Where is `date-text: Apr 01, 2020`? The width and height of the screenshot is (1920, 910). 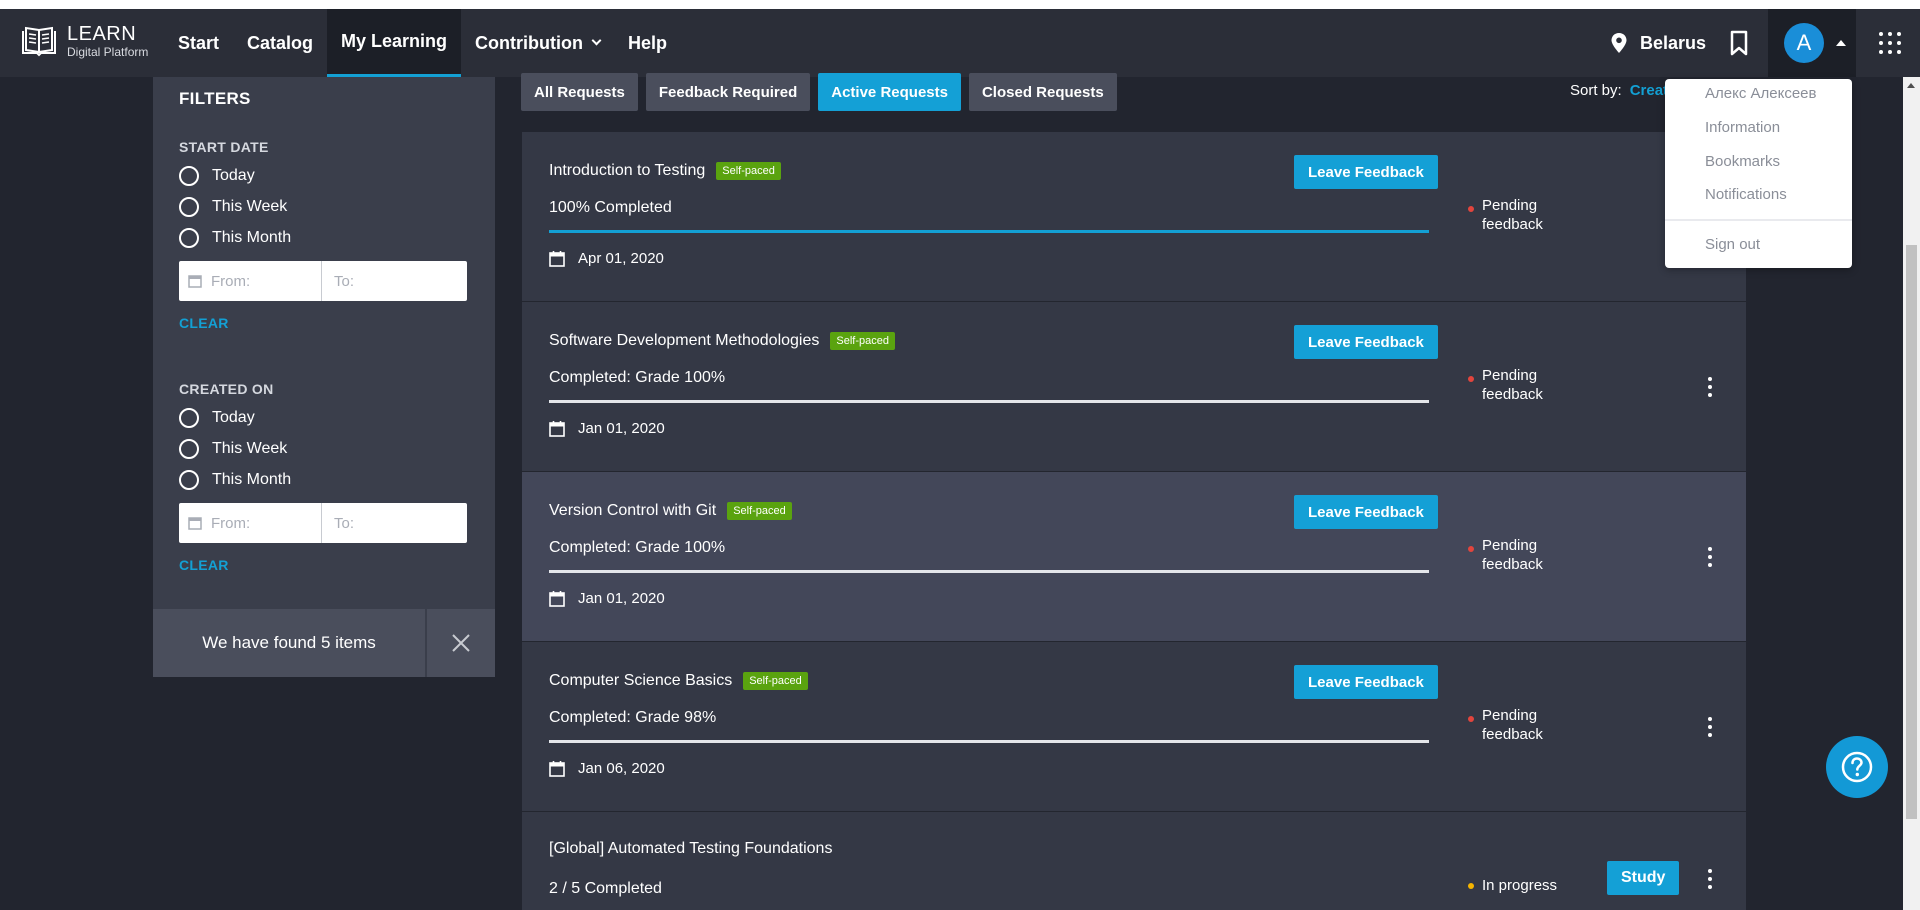 date-text: Apr 01, 2020 is located at coordinates (621, 258).